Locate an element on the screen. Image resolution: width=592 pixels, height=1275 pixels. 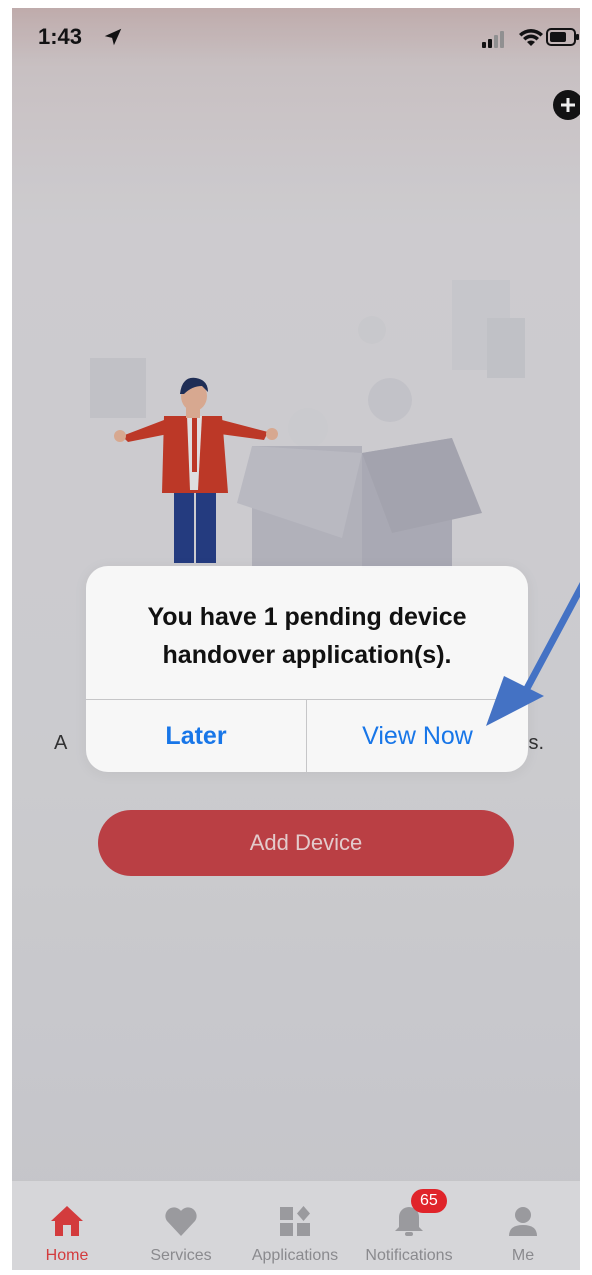
later-button: Later is located at coordinates (196, 736).